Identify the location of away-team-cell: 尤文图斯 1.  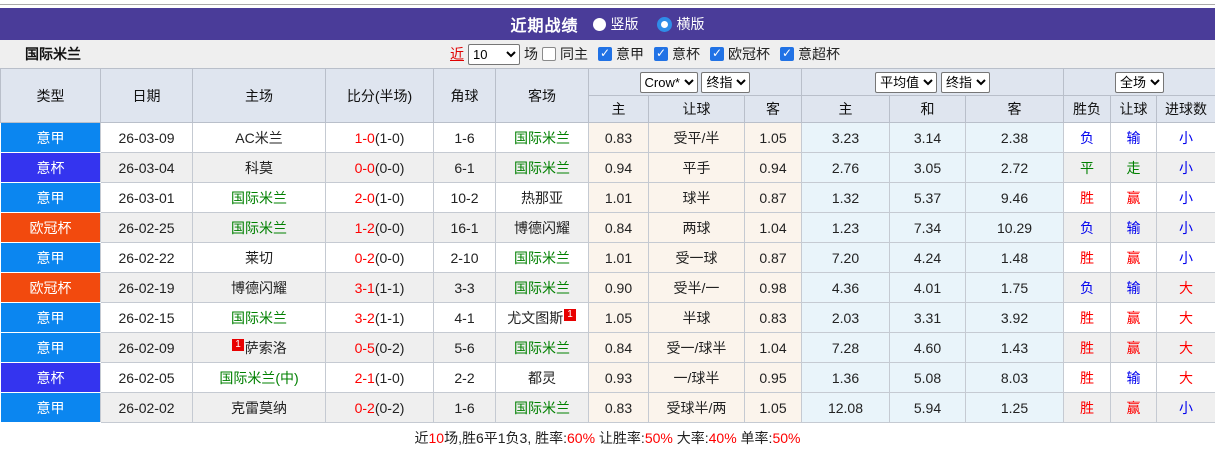
(542, 317).